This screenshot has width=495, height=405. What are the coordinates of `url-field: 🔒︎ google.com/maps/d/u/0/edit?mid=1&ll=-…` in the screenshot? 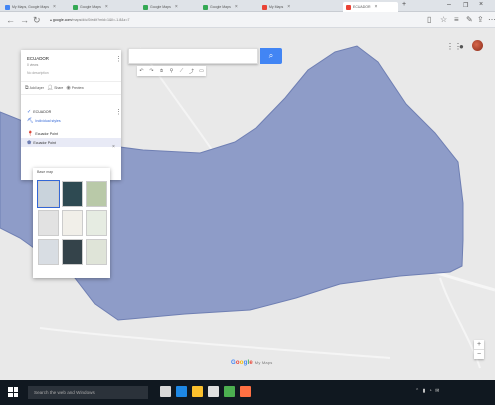 It's located at (220, 20).